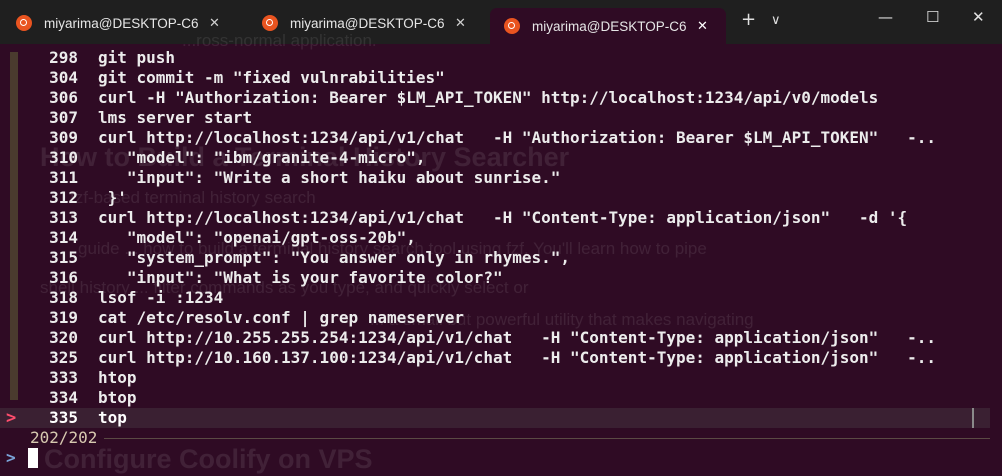  What do you see at coordinates (63, 57) in the screenshot?
I see `history-number: 298` at bounding box center [63, 57].